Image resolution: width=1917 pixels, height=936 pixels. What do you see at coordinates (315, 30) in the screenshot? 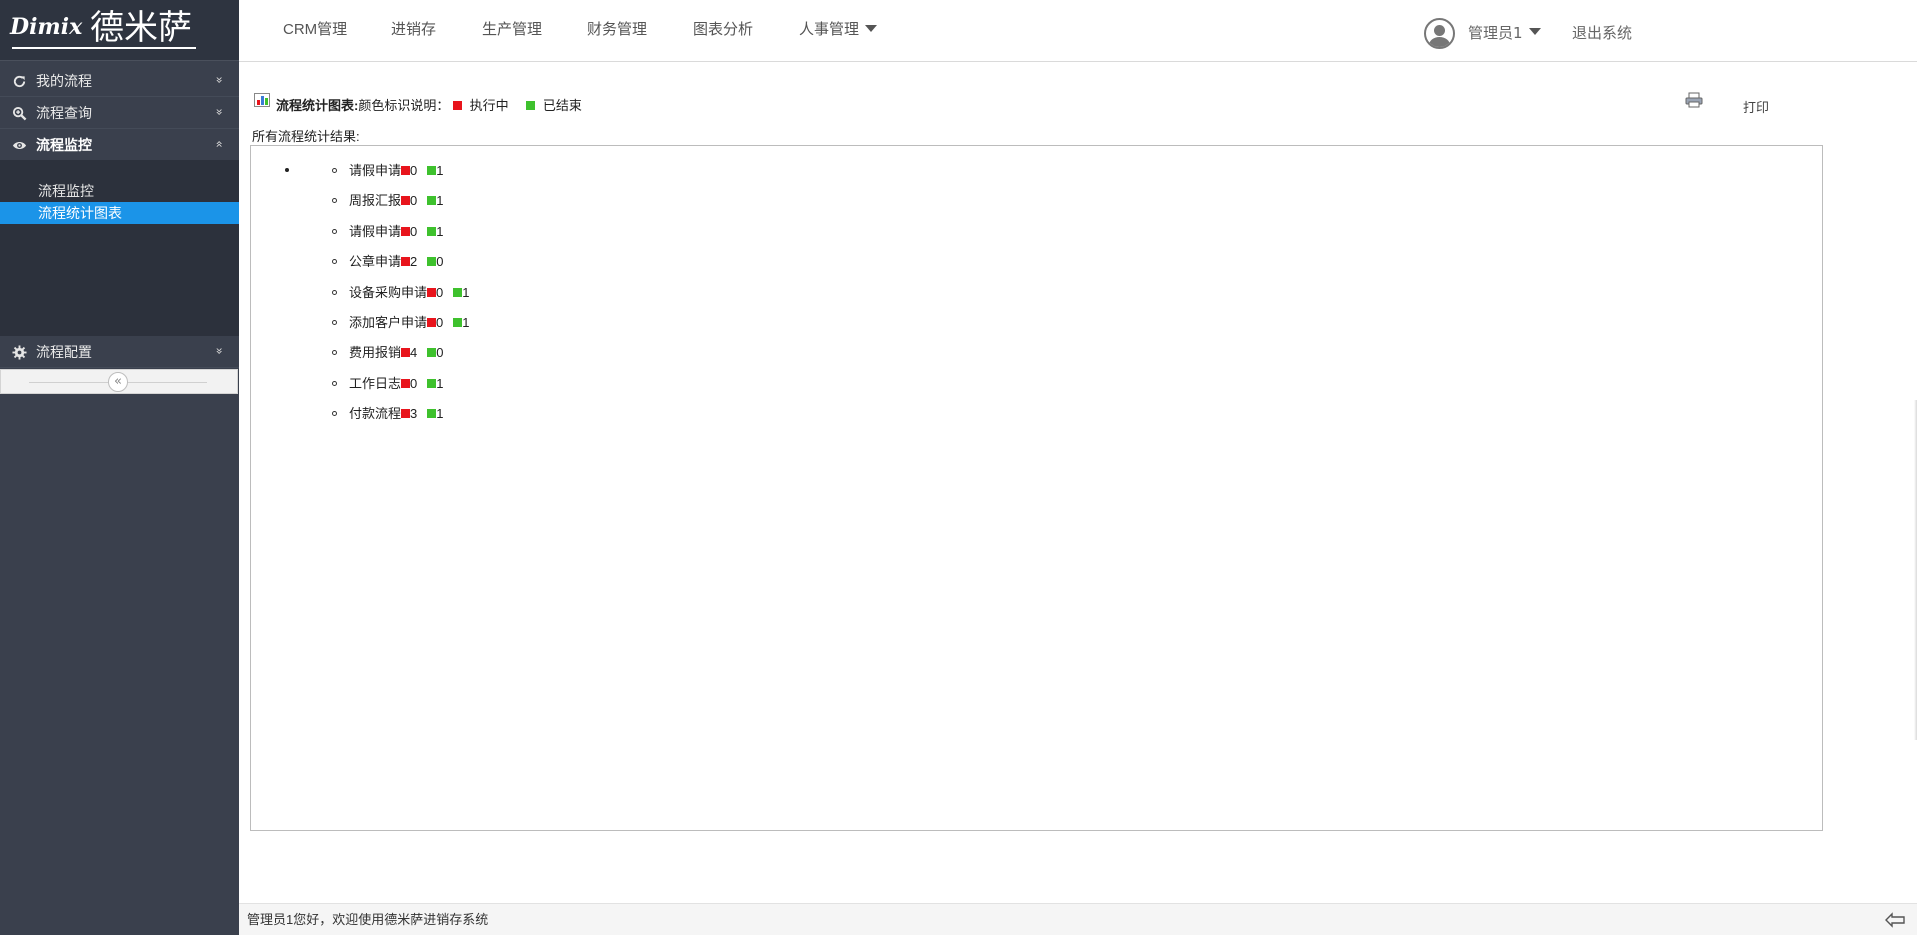
I see `nav-crm: CRM管理` at bounding box center [315, 30].